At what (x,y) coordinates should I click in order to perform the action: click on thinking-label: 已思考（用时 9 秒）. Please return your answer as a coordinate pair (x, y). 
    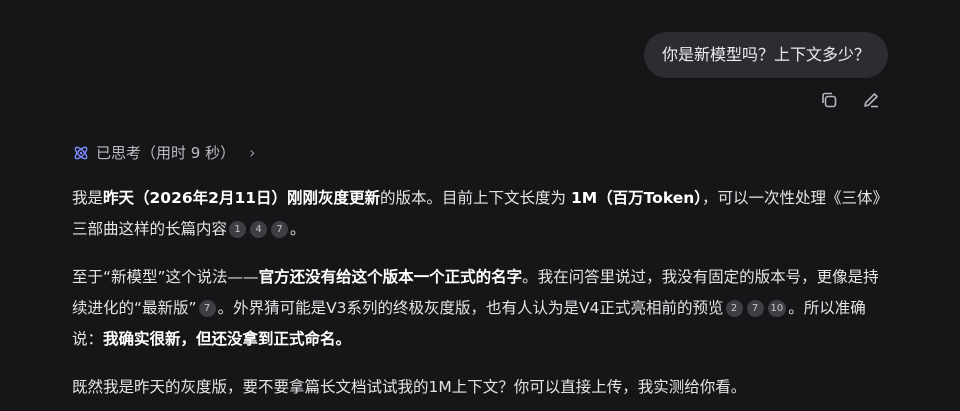
    Looking at the image, I should click on (166, 153).